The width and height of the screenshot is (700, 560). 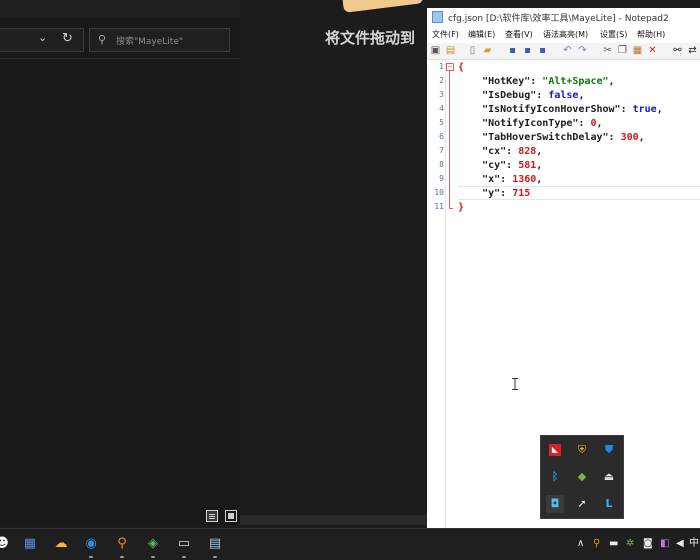 What do you see at coordinates (677, 50) in the screenshot?
I see `find-icon: ⚯` at bounding box center [677, 50].